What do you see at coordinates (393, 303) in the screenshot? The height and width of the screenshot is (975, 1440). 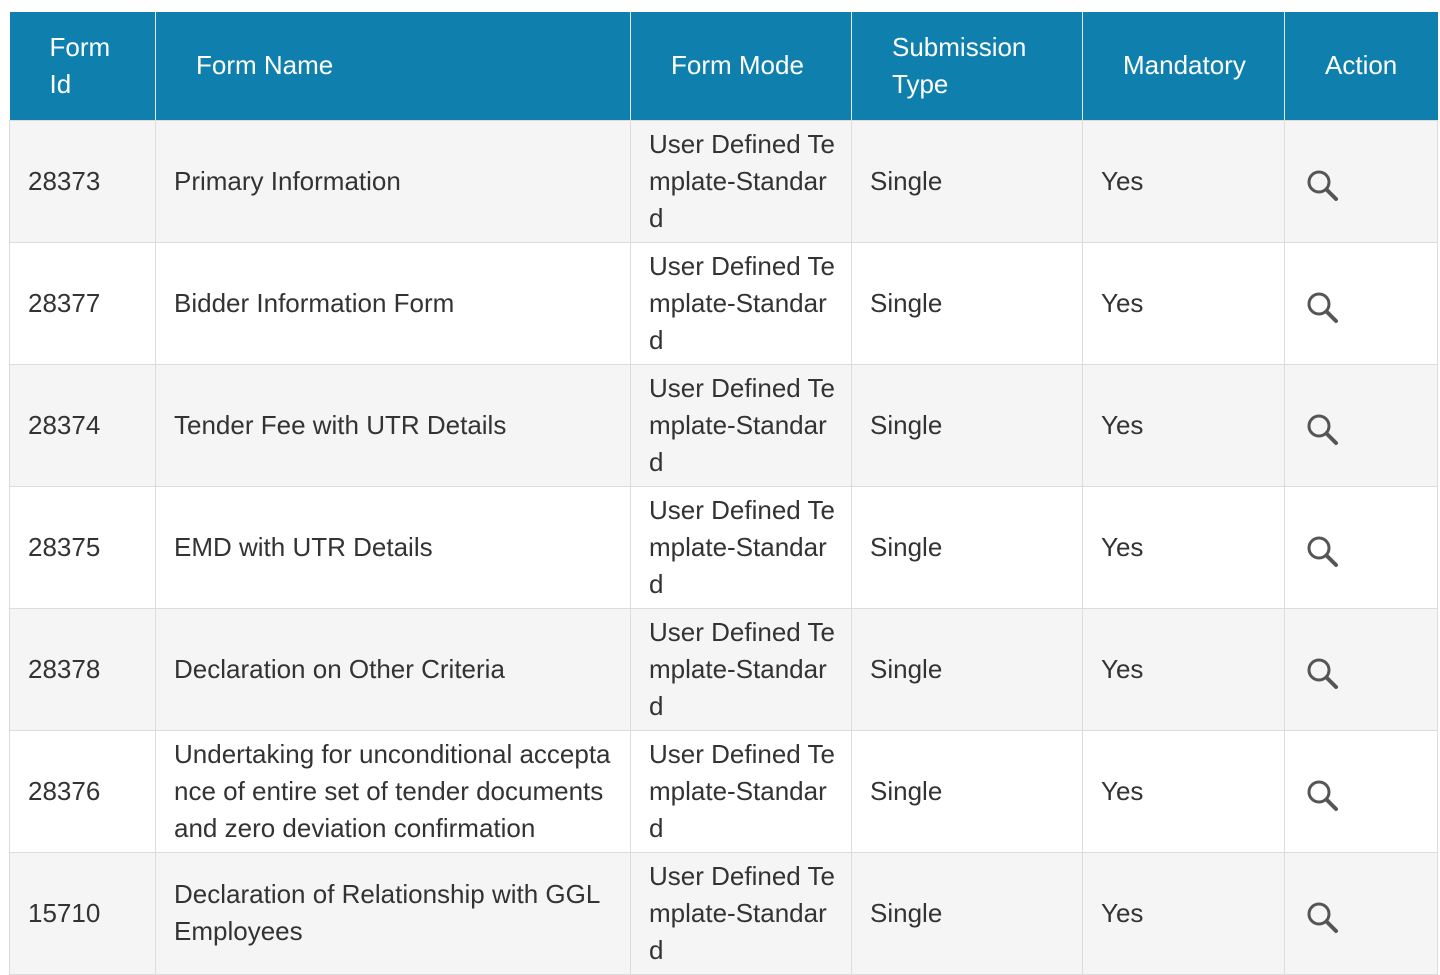 I see `cell-form-name: Bidder Information Form` at bounding box center [393, 303].